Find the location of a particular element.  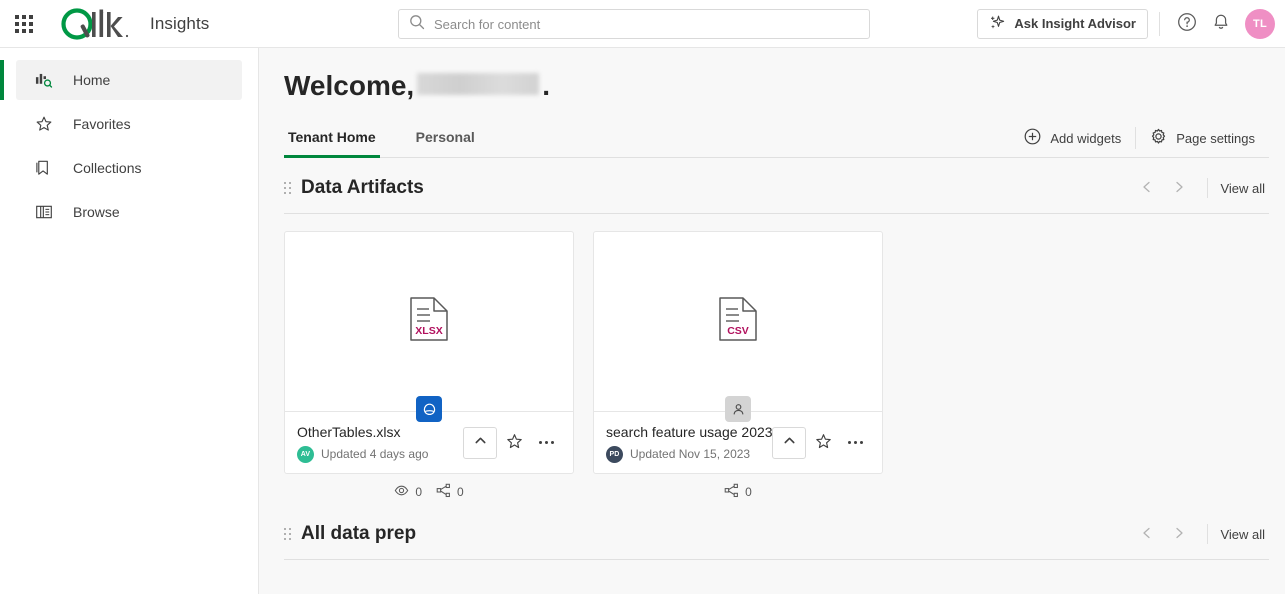

card-footer: OtherTables.xlsx AV Updated 4 days ago is located at coordinates (429, 434).